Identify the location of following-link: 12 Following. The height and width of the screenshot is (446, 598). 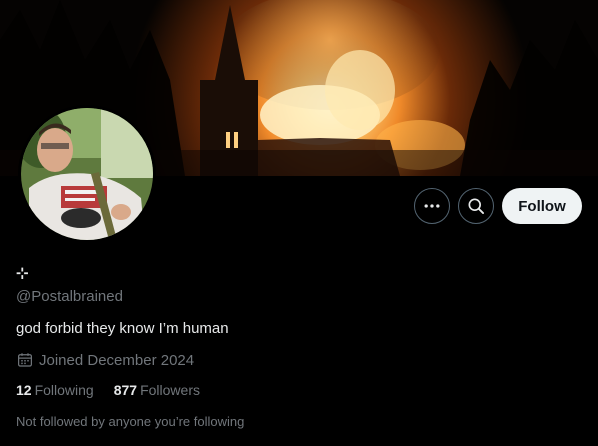
(55, 390).